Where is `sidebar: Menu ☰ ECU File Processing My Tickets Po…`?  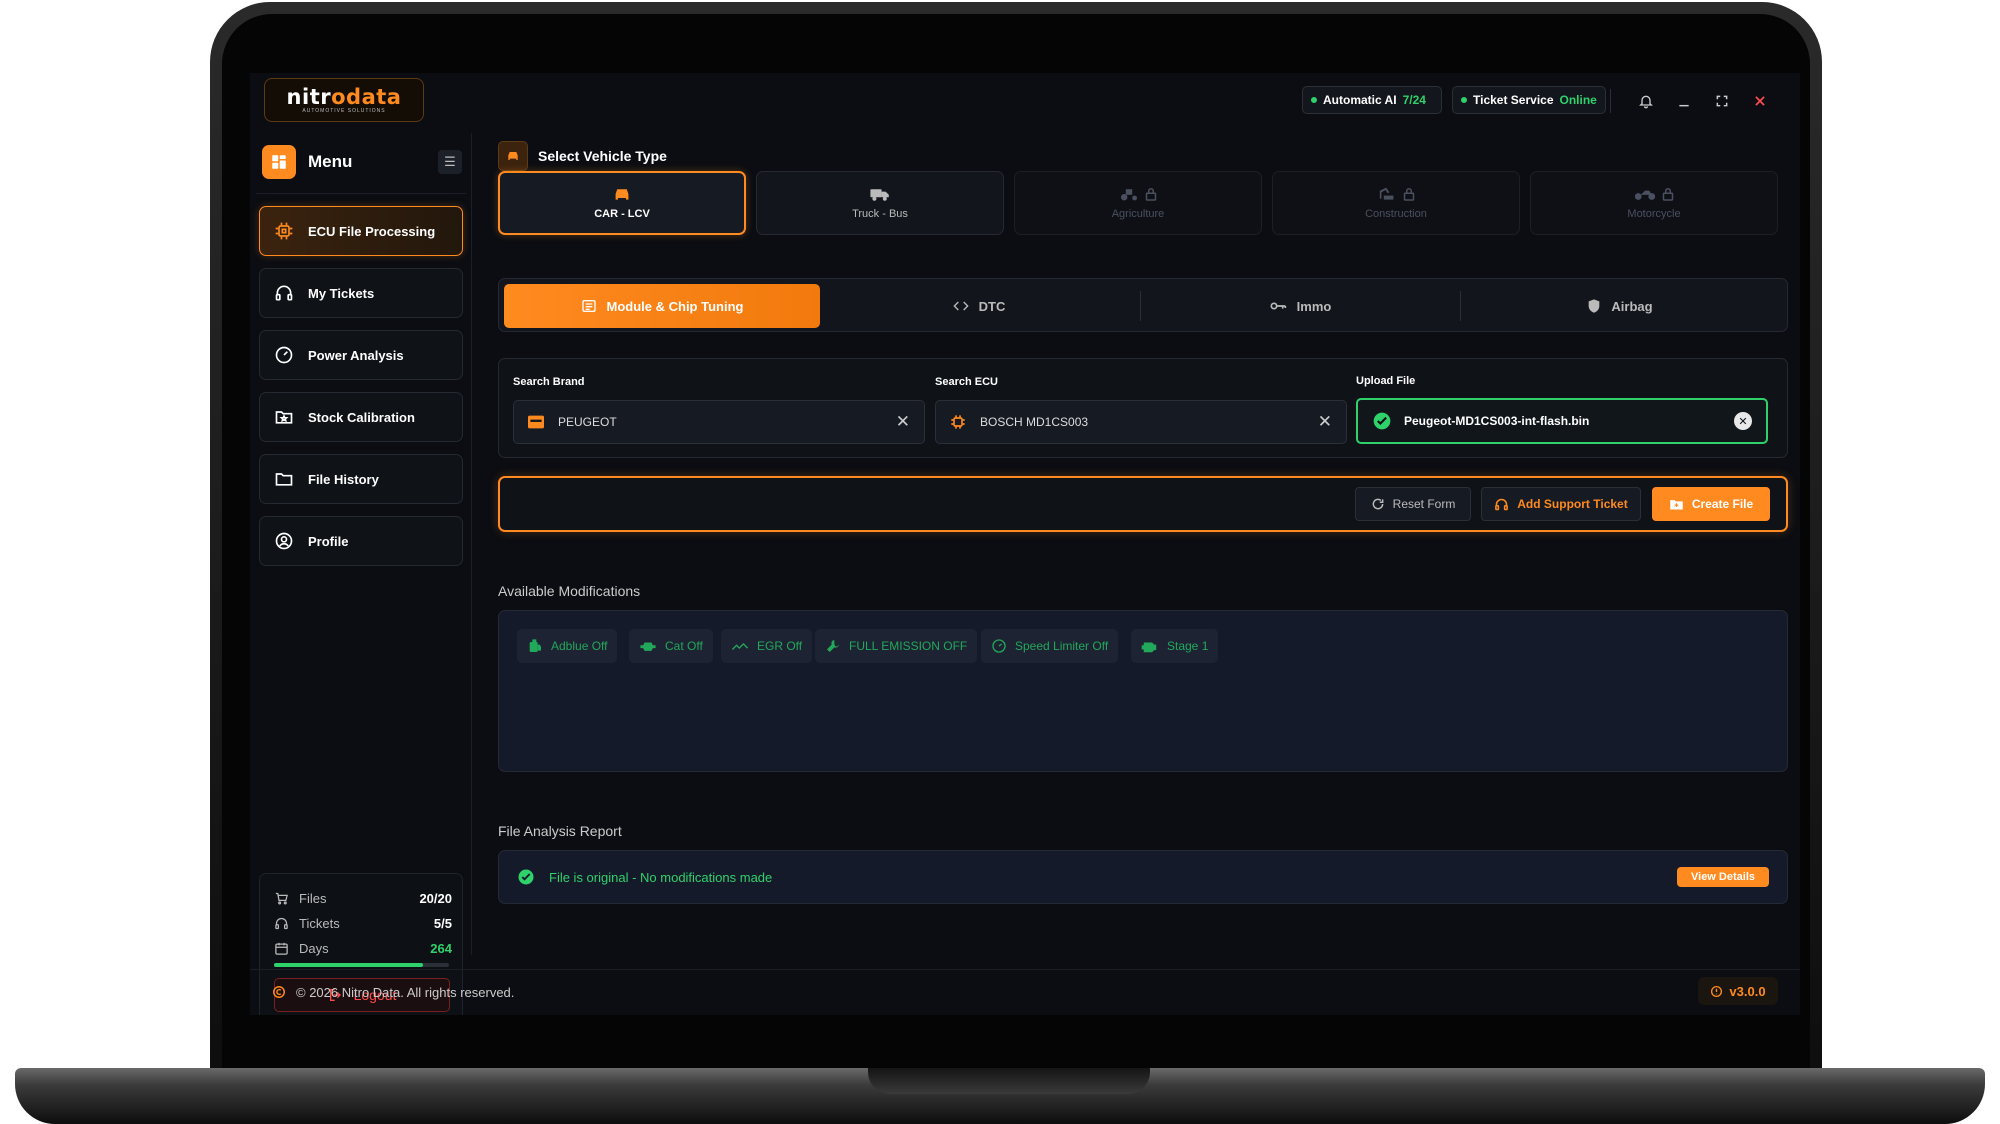
sidebar: Menu ☰ ECU File Processing My Tickets Po… is located at coordinates (361, 574).